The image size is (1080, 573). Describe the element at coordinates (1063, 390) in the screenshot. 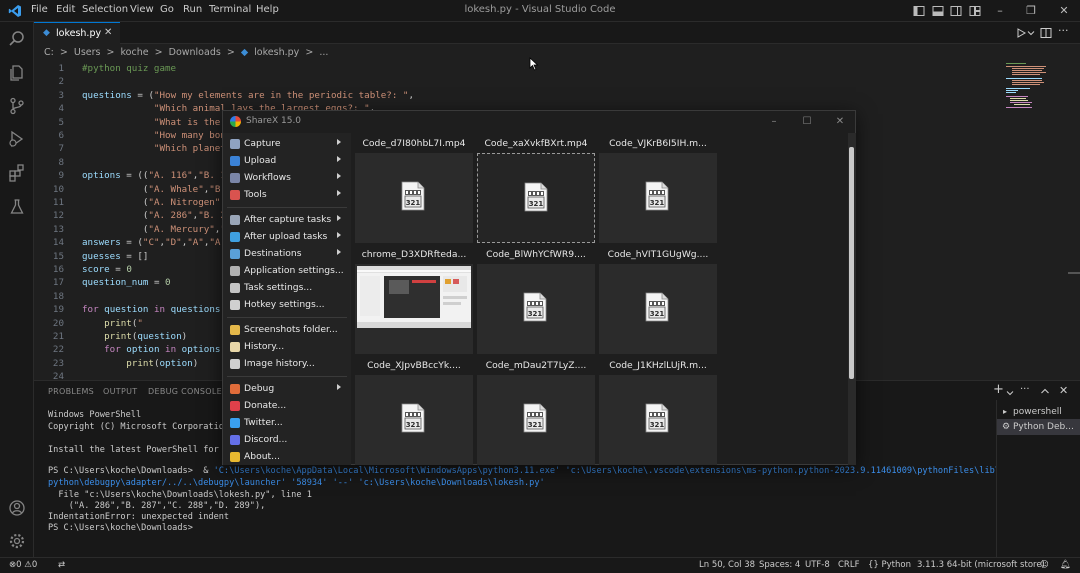

I see `close-panel-icon: ✕` at that location.